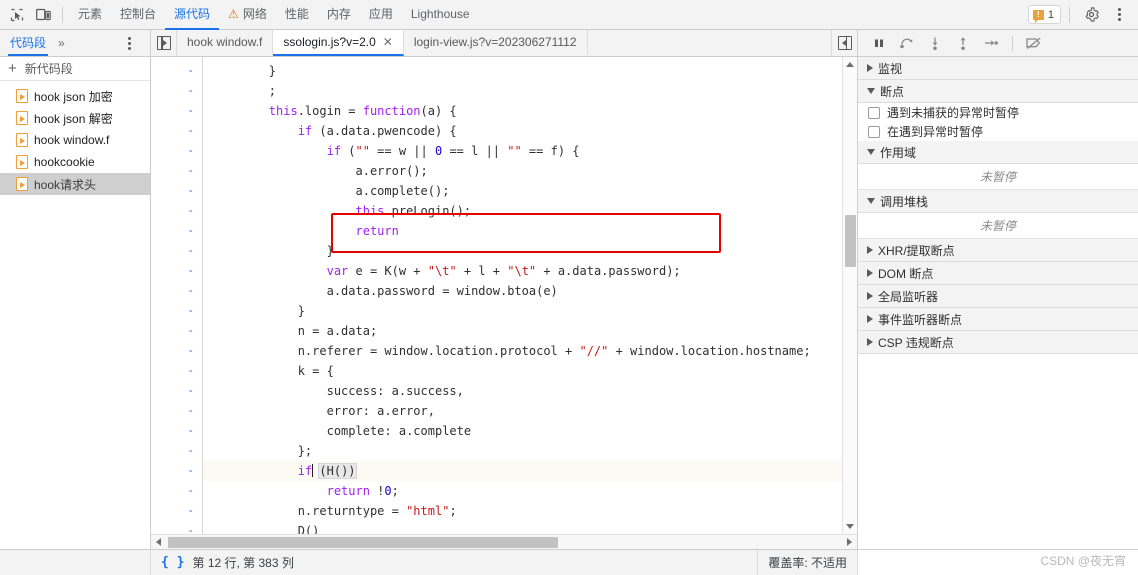  I want to click on list-item: hookcookie, so click(75, 162).